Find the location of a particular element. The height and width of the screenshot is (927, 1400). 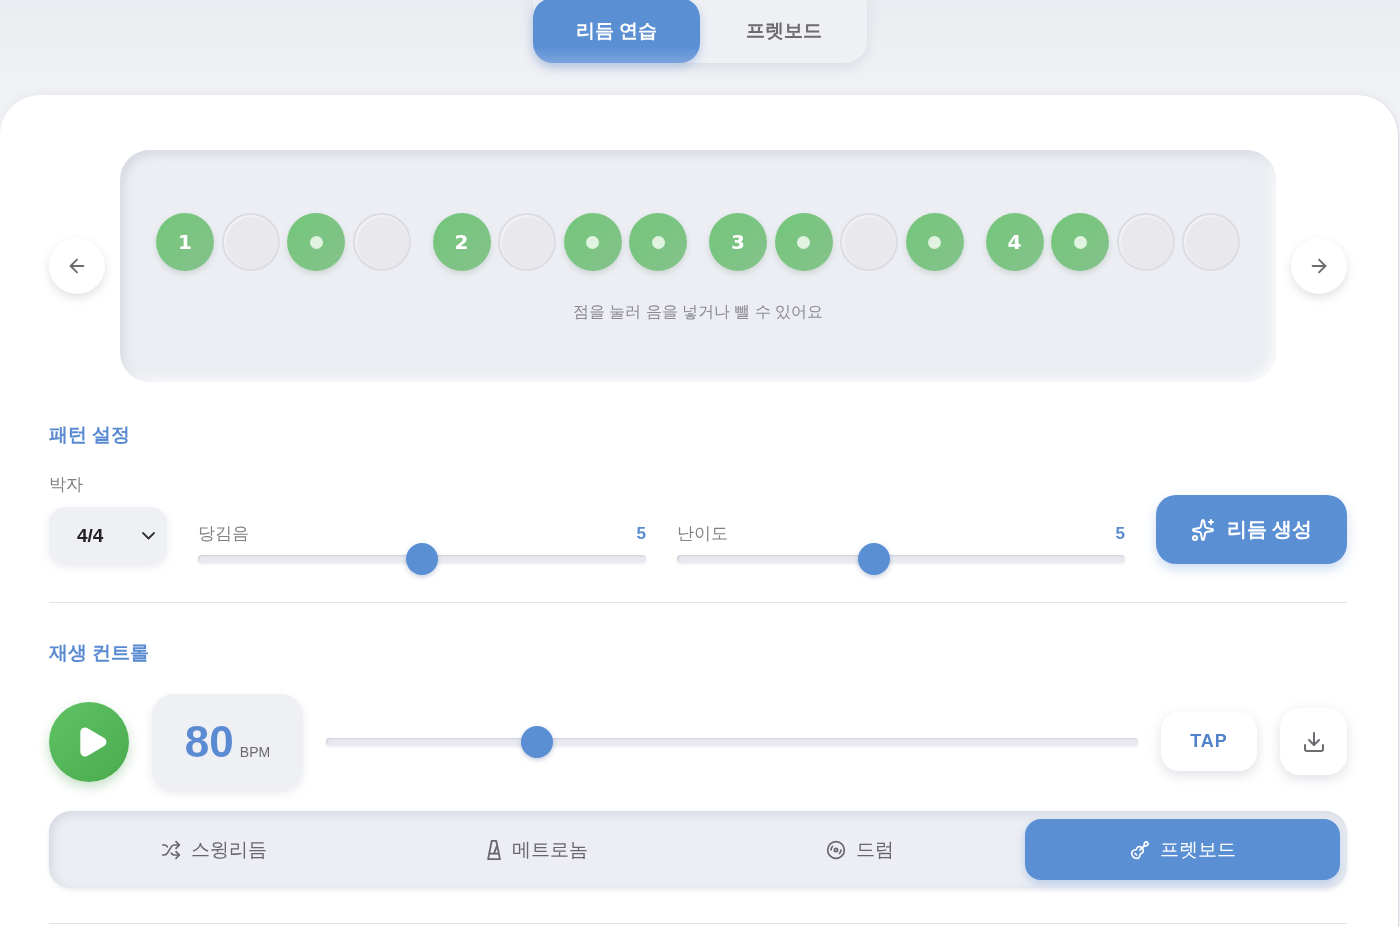

download-icon is located at coordinates (1313, 741).